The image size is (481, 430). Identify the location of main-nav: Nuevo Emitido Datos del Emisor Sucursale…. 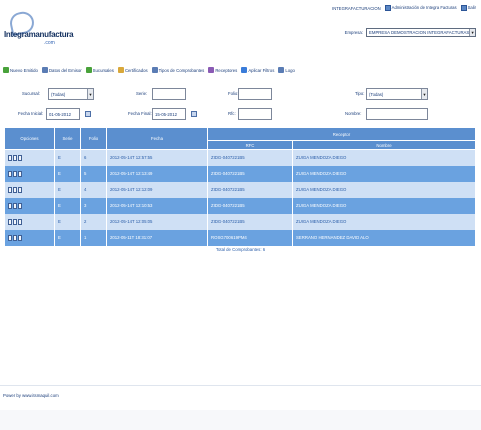
(149, 70).